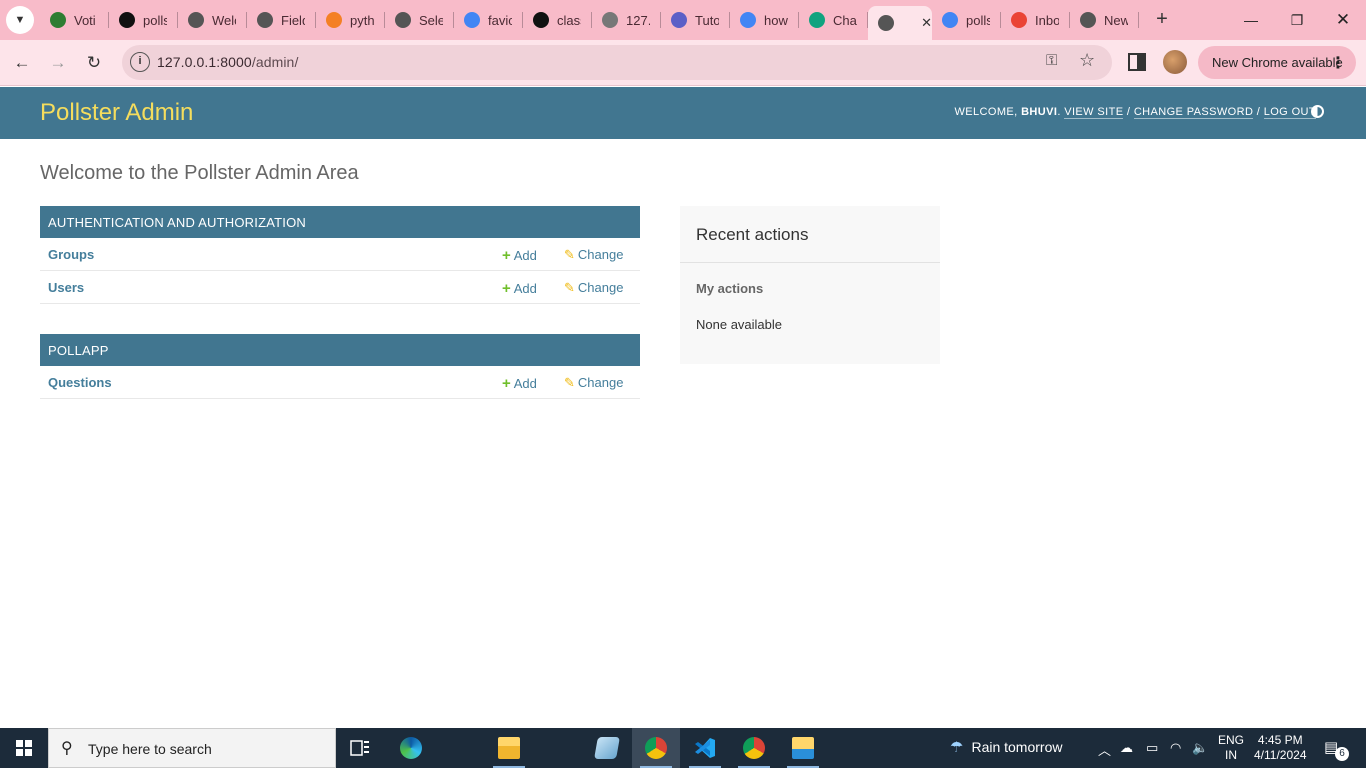 The width and height of the screenshot is (1366, 768). What do you see at coordinates (127, 20) in the screenshot?
I see `github-icon` at bounding box center [127, 20].